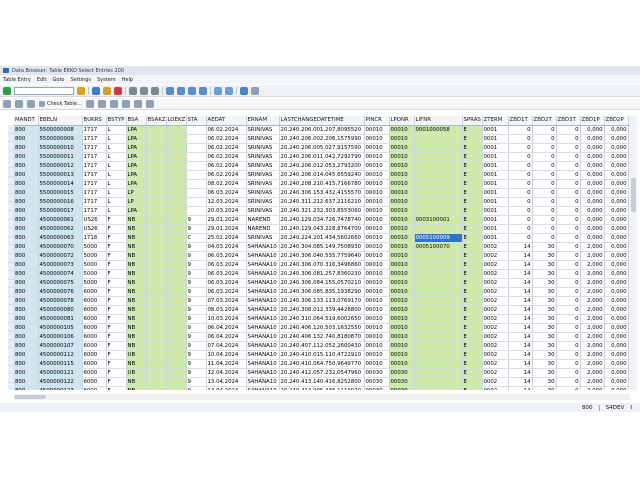  What do you see at coordinates (322, 193) in the screenshot?
I see `cell-lastchangedatetime: 20.240.306.153.432,4155570` at bounding box center [322, 193].